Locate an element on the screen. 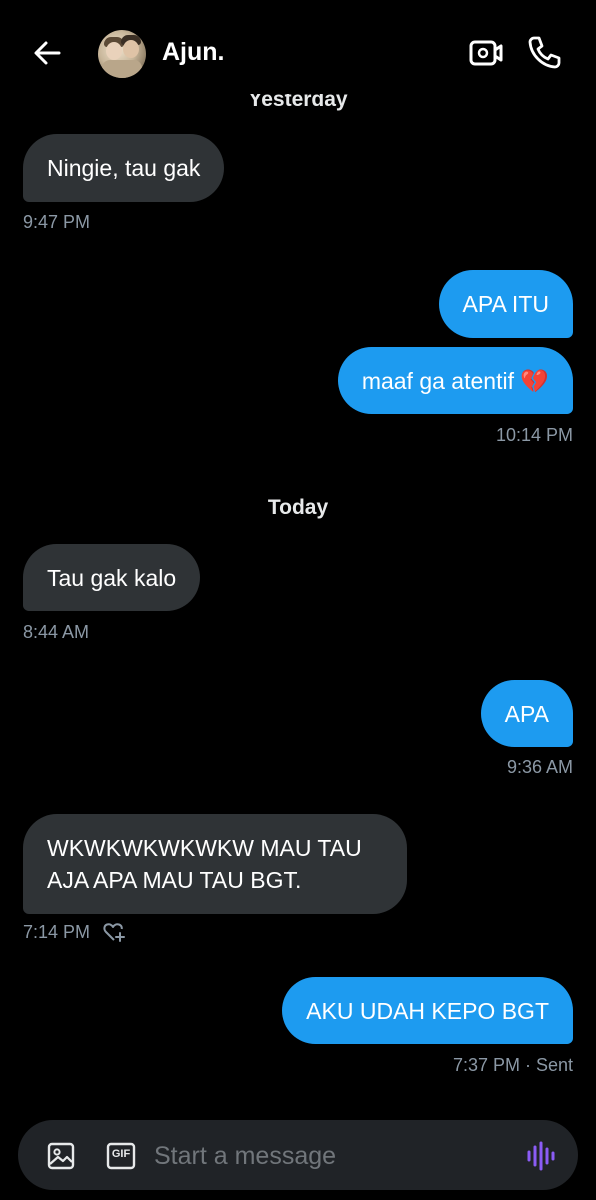  received-message: Tau gak kalo is located at coordinates (112, 577).